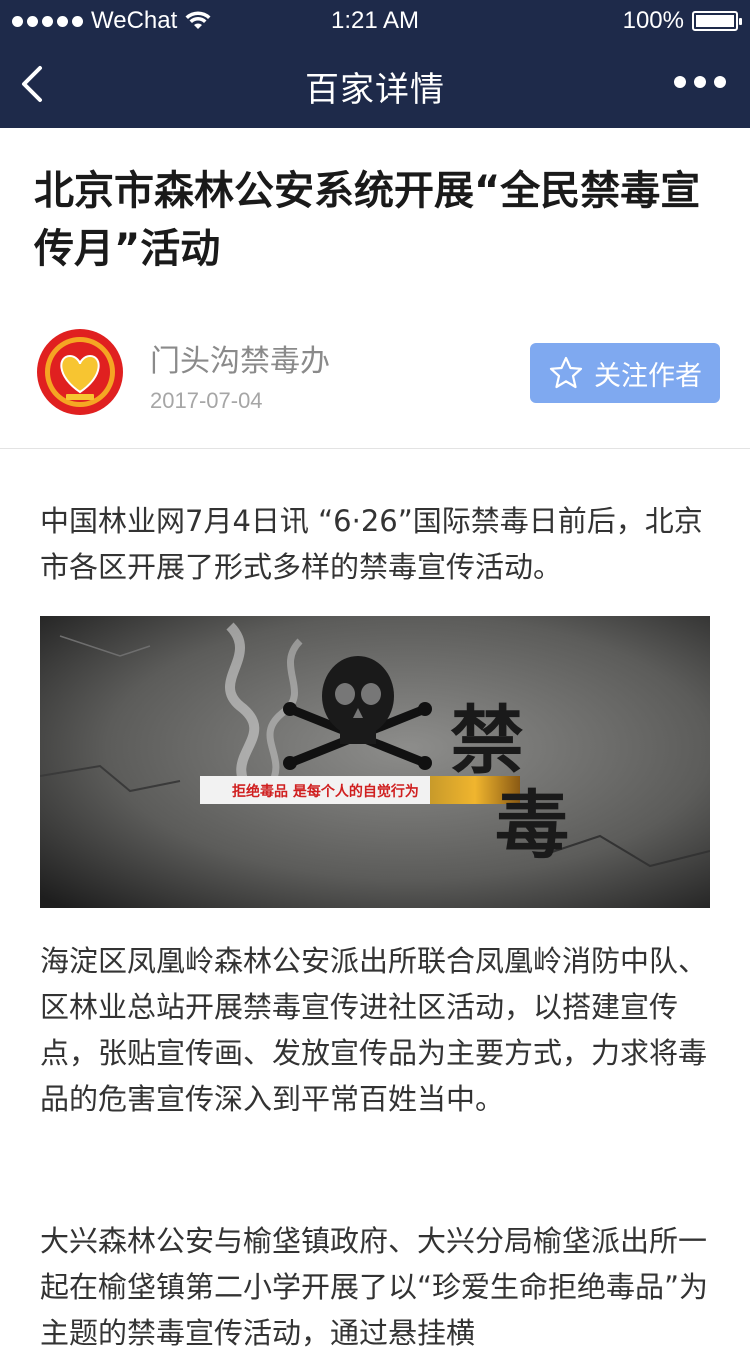 The width and height of the screenshot is (750, 1356). I want to click on follow-label: 关注作者, so click(648, 376).